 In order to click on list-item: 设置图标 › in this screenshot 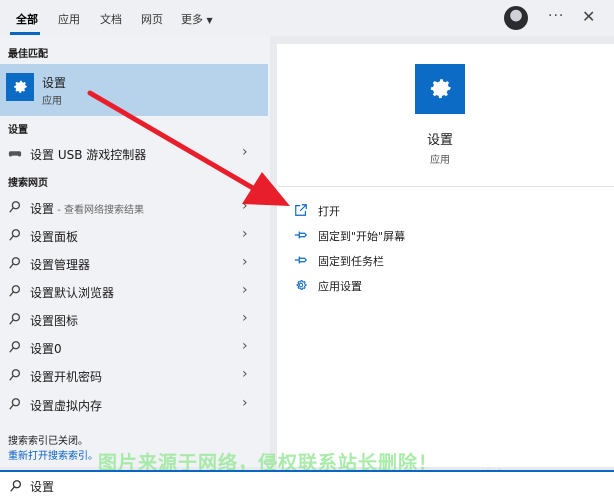, I will do `click(134, 320)`.